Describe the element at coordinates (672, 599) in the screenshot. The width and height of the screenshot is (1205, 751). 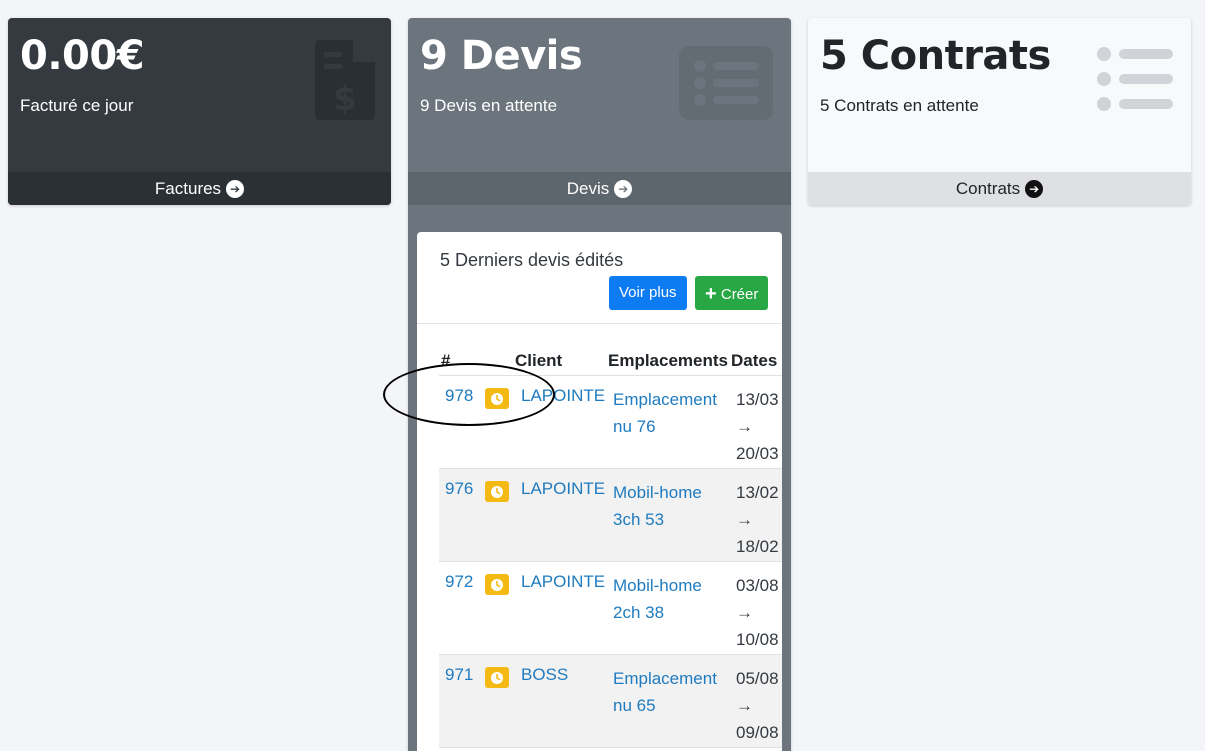
I see `emplacement-link: Mobil-home 2ch 38` at that location.